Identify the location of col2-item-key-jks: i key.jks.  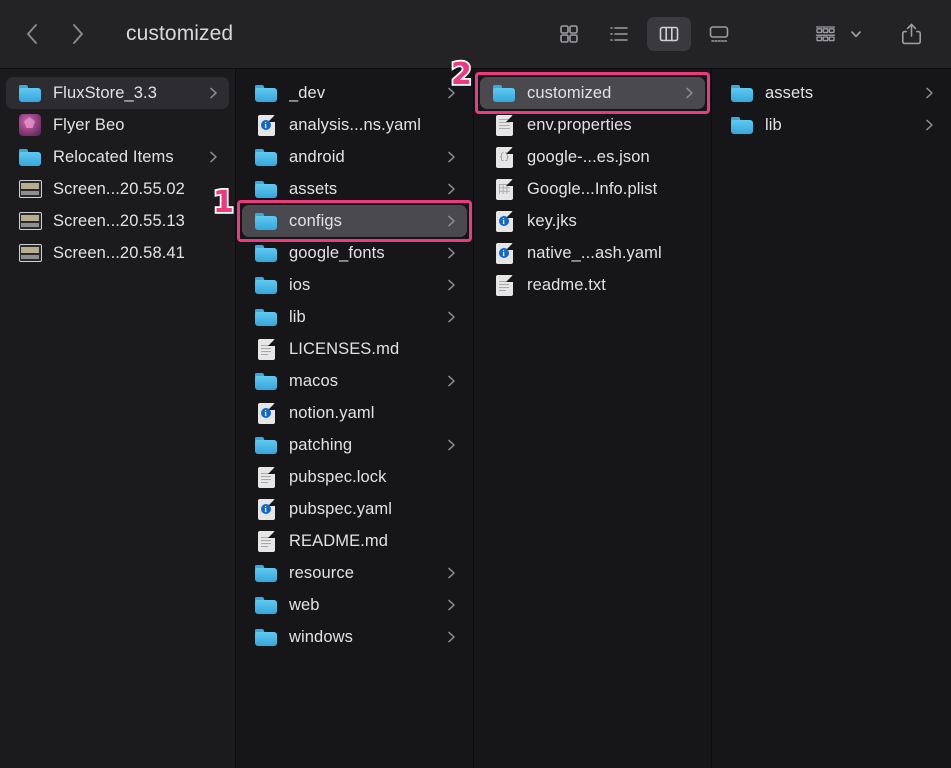
(592, 221).